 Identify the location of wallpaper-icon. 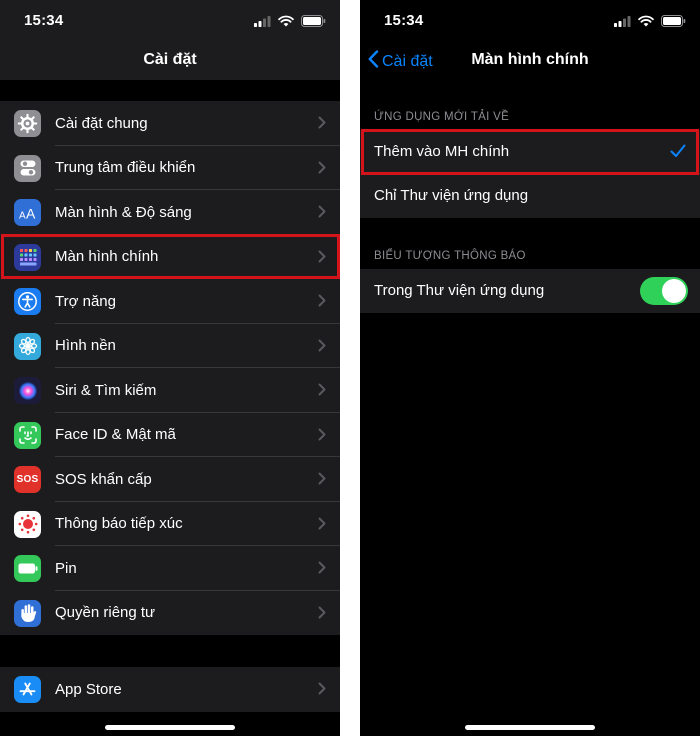
(27, 346).